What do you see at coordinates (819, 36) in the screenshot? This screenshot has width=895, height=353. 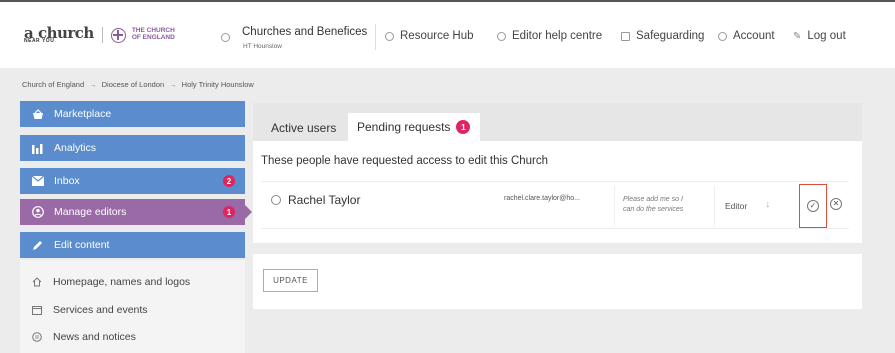 I see `nav-log-out: ✎ Log out` at bounding box center [819, 36].